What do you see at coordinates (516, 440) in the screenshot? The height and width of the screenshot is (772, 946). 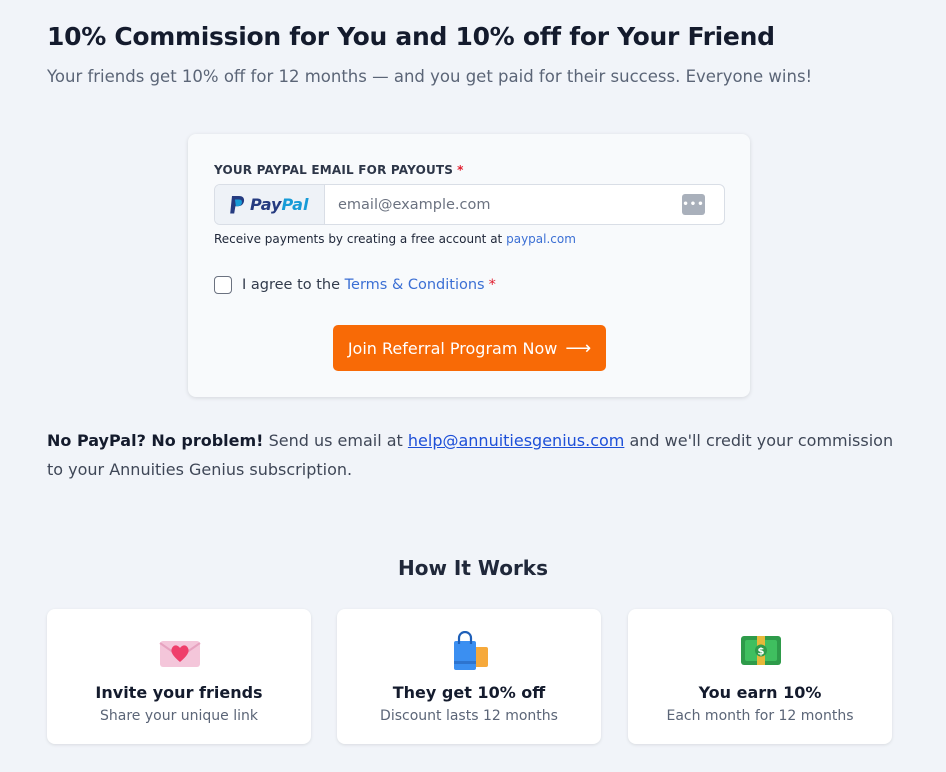 I see `support-email-link: help@annuitiesgenius.com` at bounding box center [516, 440].